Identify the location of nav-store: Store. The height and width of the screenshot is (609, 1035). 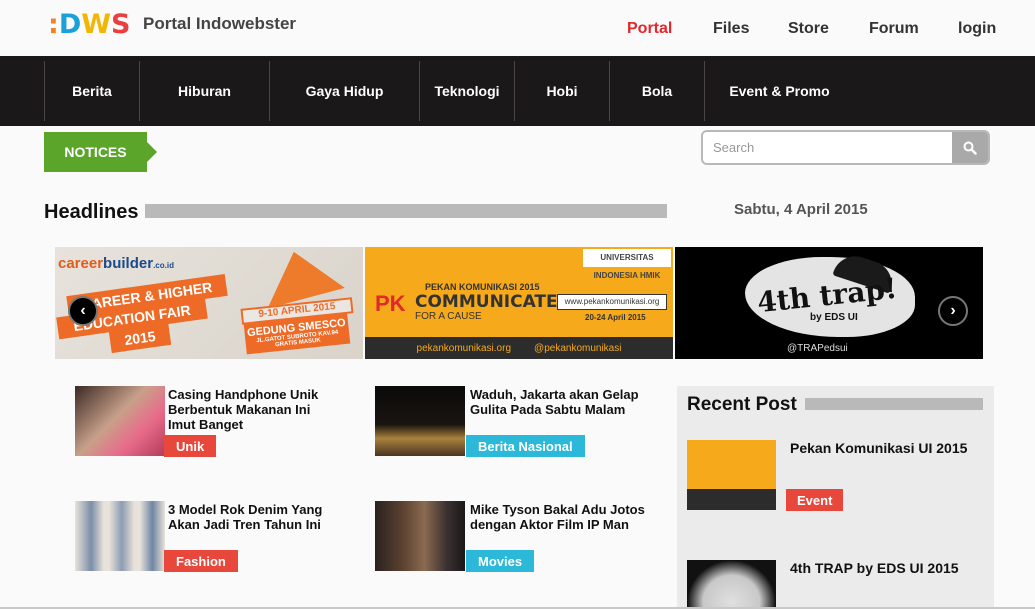
(808, 29).